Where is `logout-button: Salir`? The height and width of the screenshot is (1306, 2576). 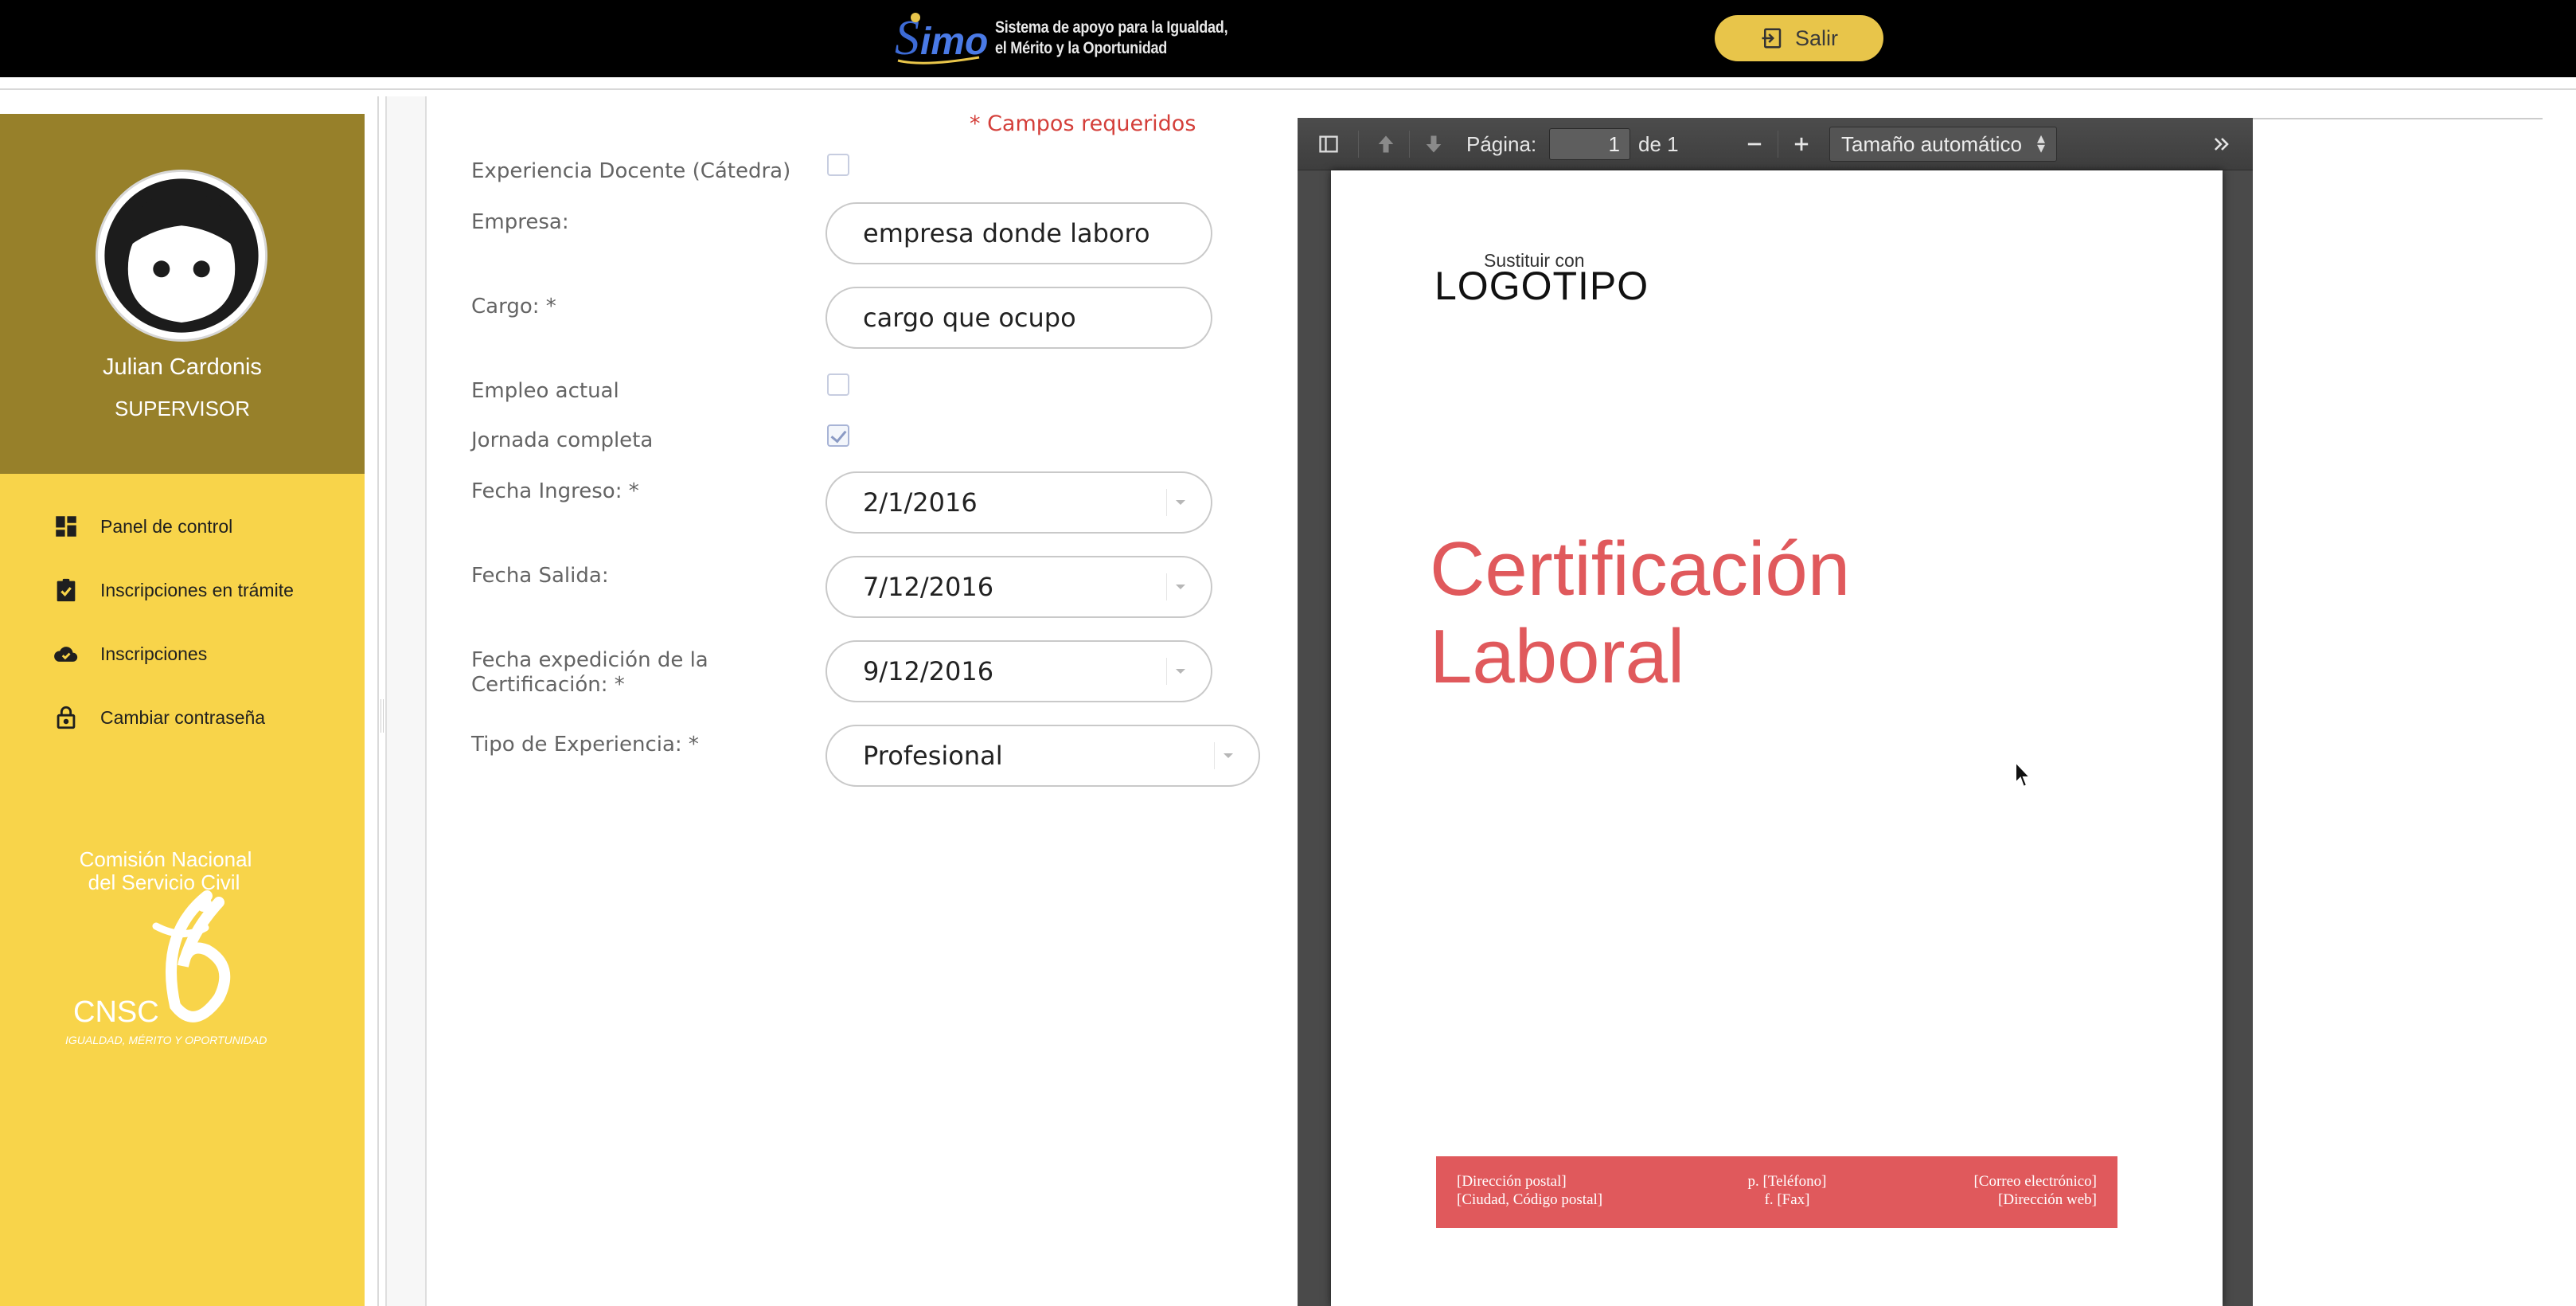
logout-button: Salir is located at coordinates (1799, 38).